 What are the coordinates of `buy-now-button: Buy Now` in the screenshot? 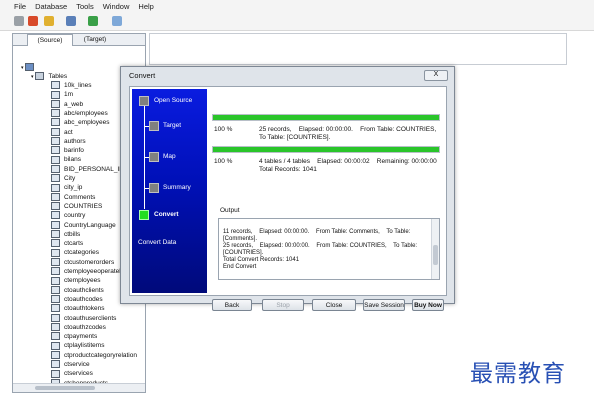 It's located at (428, 305).